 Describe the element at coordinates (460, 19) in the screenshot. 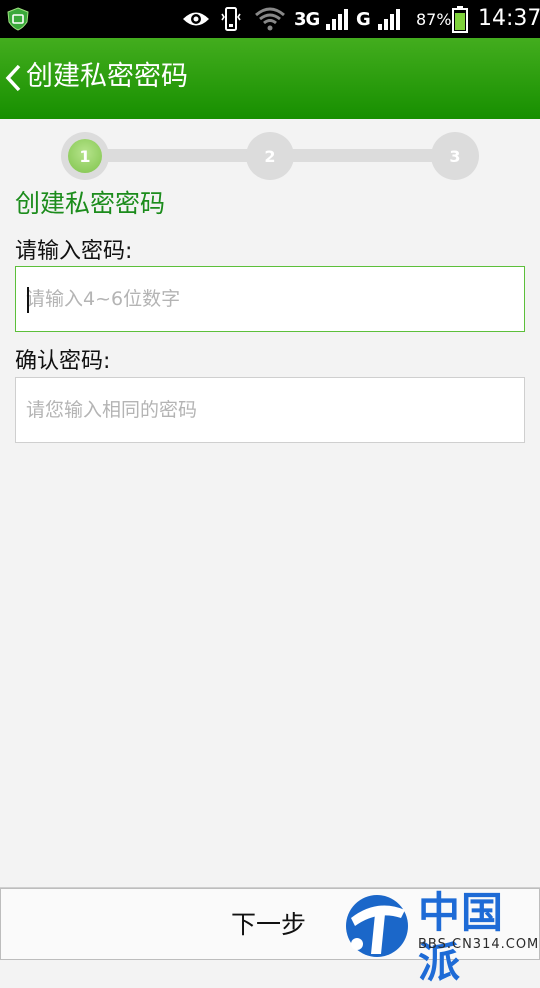

I see `battery-icon` at that location.